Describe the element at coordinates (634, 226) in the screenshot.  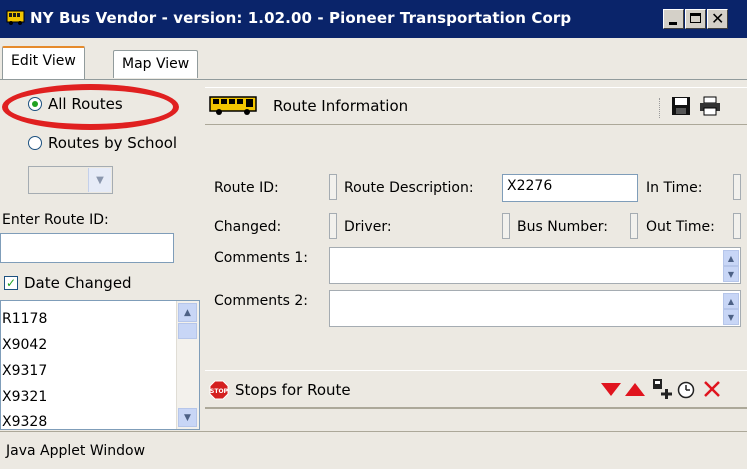
I see `bus-number-field` at that location.